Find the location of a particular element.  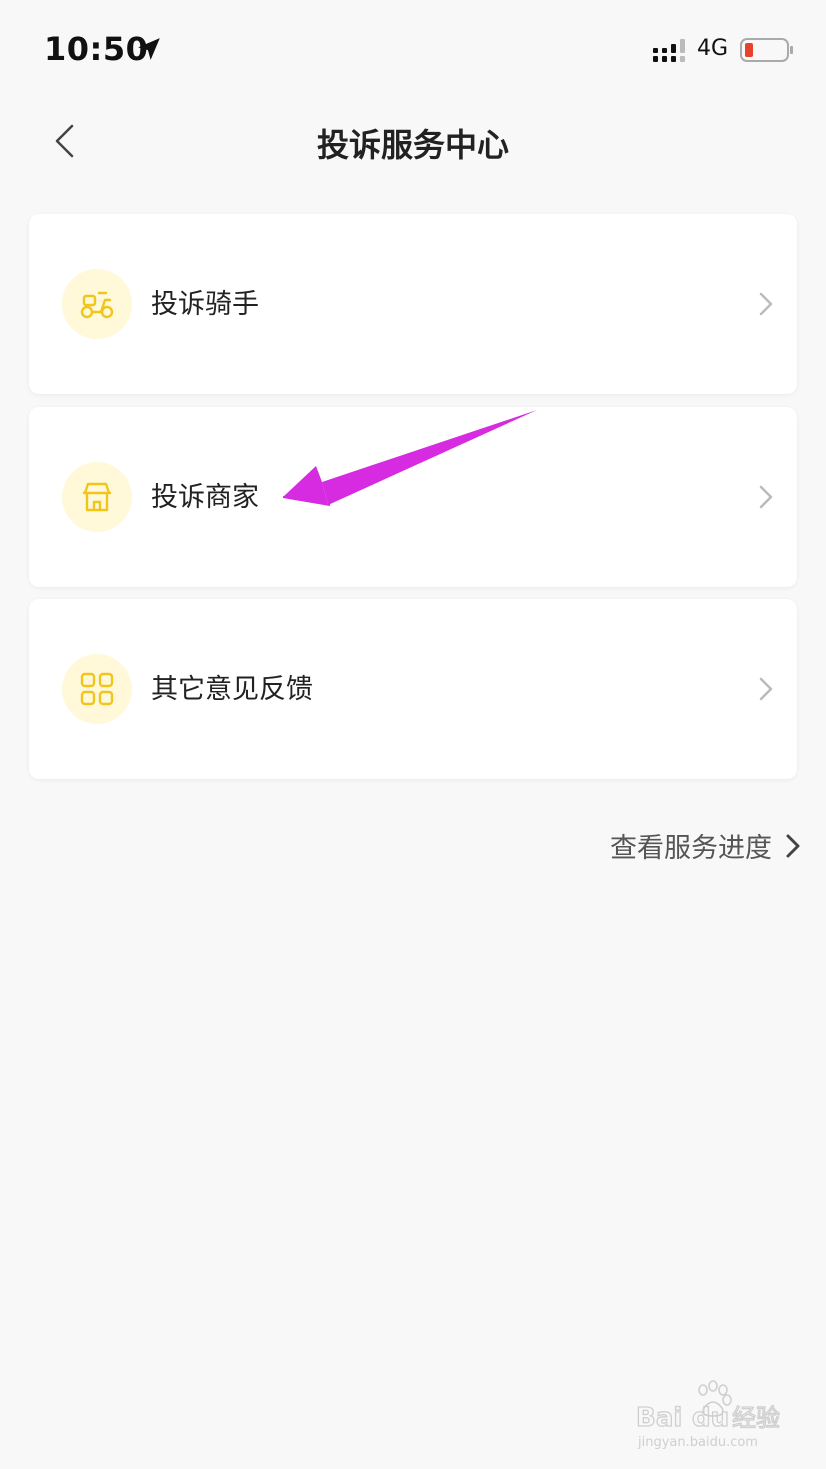

page-title: 投诉服务中心 is located at coordinates (412, 145).